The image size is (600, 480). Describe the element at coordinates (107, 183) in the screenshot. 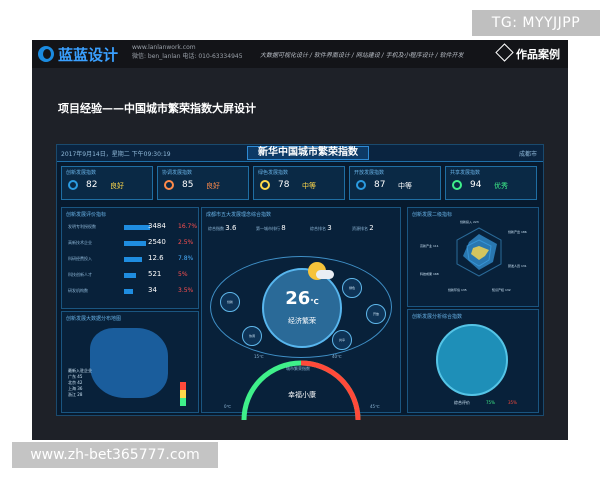

I see `kpi-card: 创新发展指数 82 良好` at that location.